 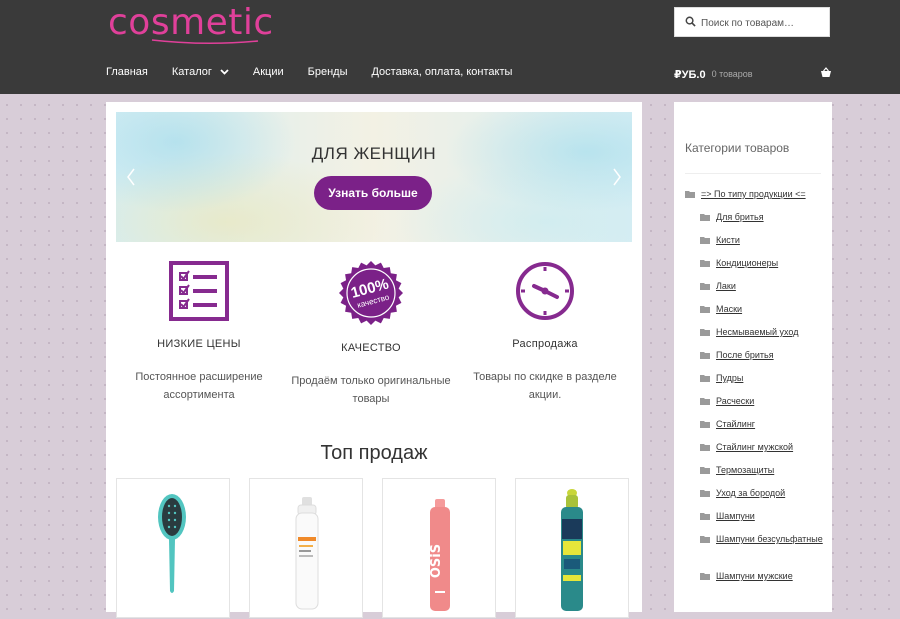 What do you see at coordinates (199, 386) in the screenshot?
I see `feature-description: Постоянное расширение ассортимента` at bounding box center [199, 386].